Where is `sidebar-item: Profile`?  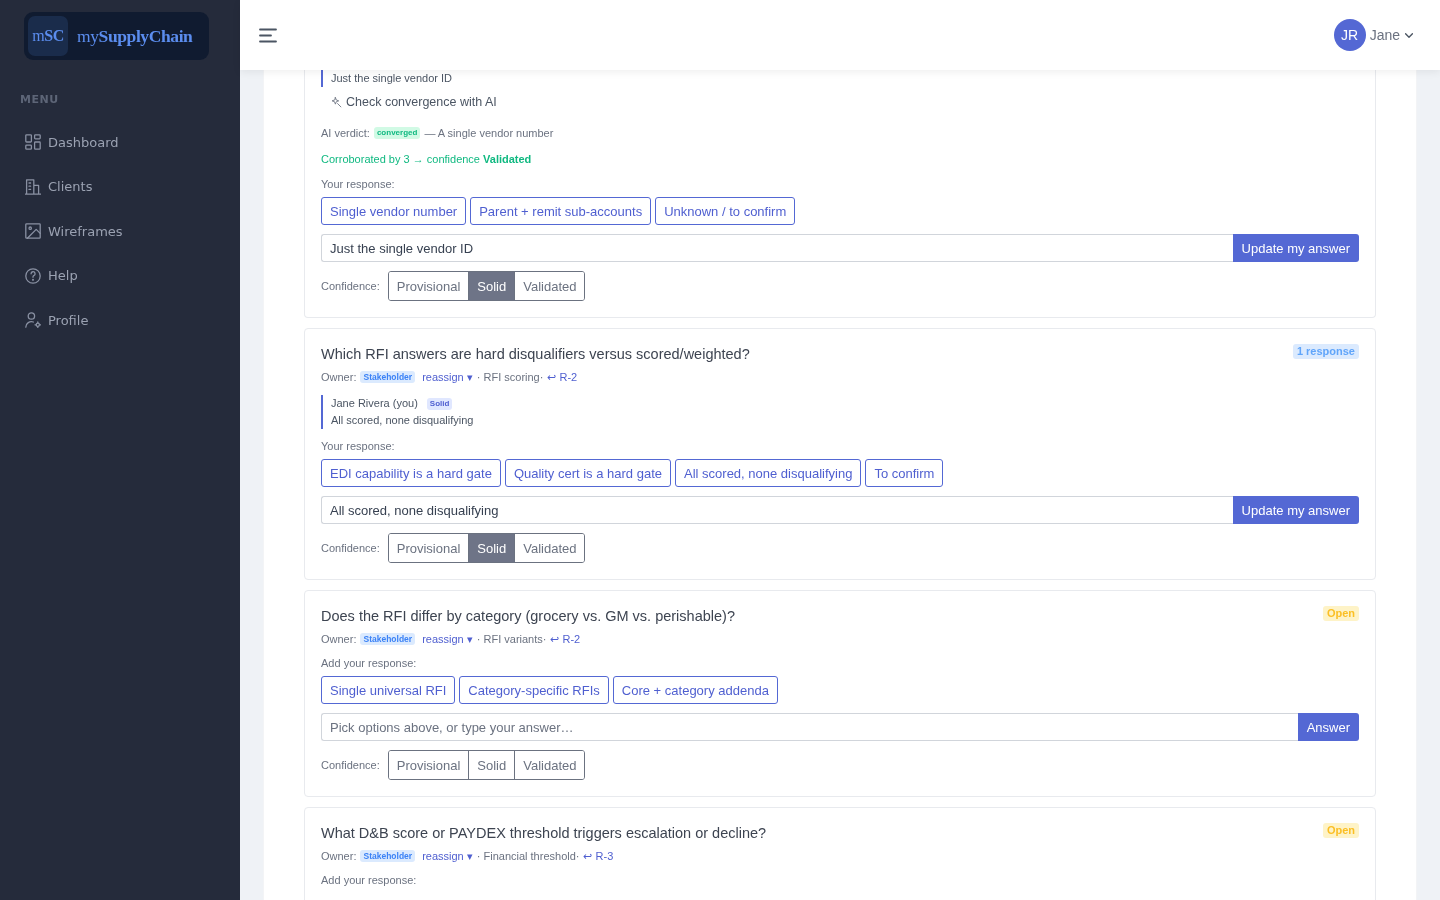 sidebar-item: Profile is located at coordinates (120, 320).